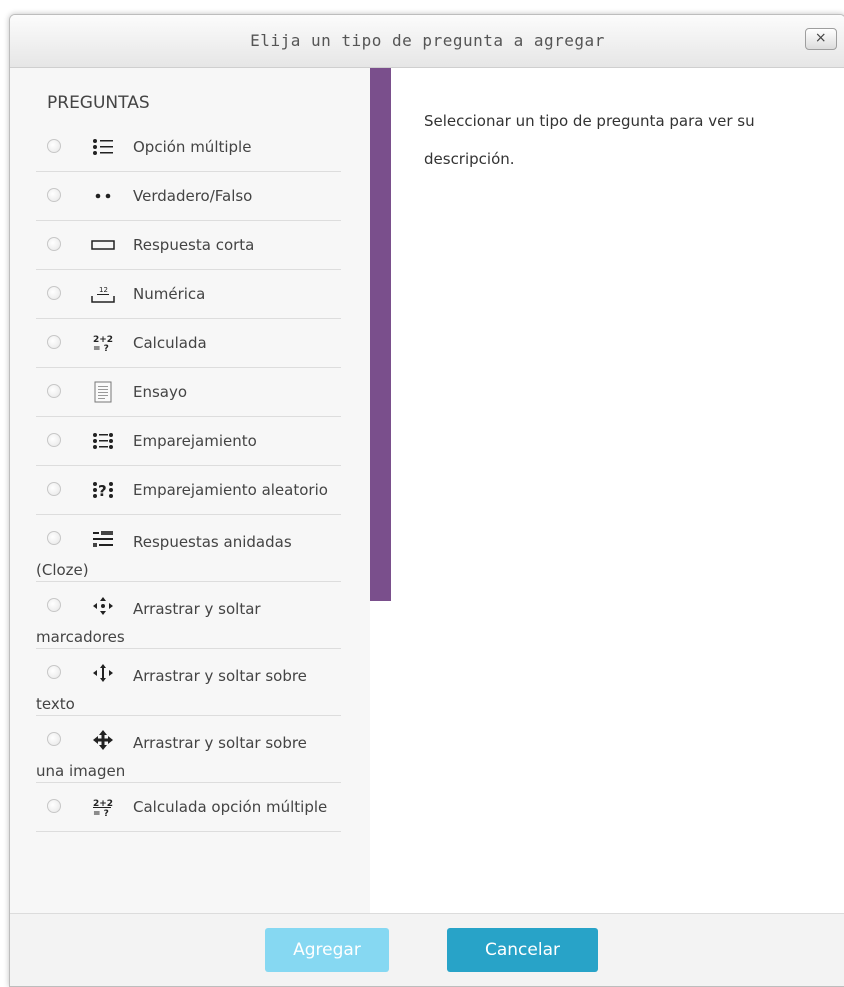 The height and width of the screenshot is (987, 844). I want to click on question-type-label: Opción múltiple, so click(192, 147).